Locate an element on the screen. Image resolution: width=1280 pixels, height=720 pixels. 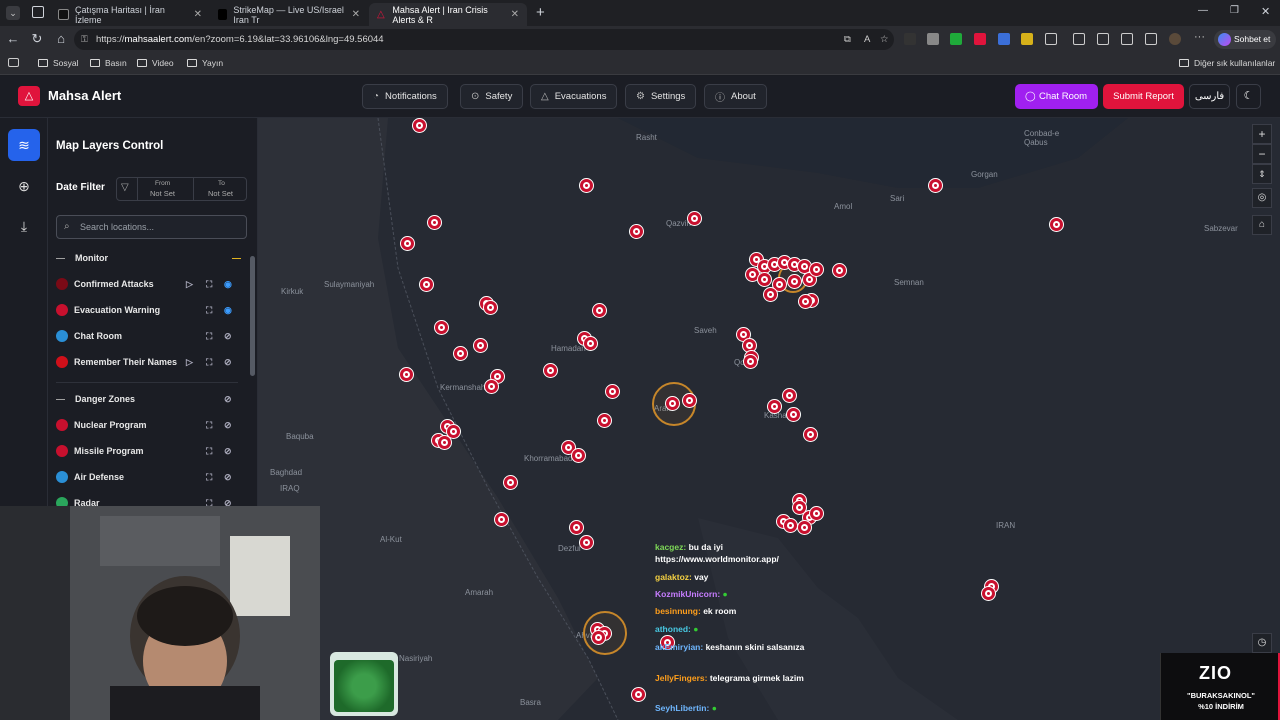
browser-essentials-icon is located at coordinates (1151, 39).